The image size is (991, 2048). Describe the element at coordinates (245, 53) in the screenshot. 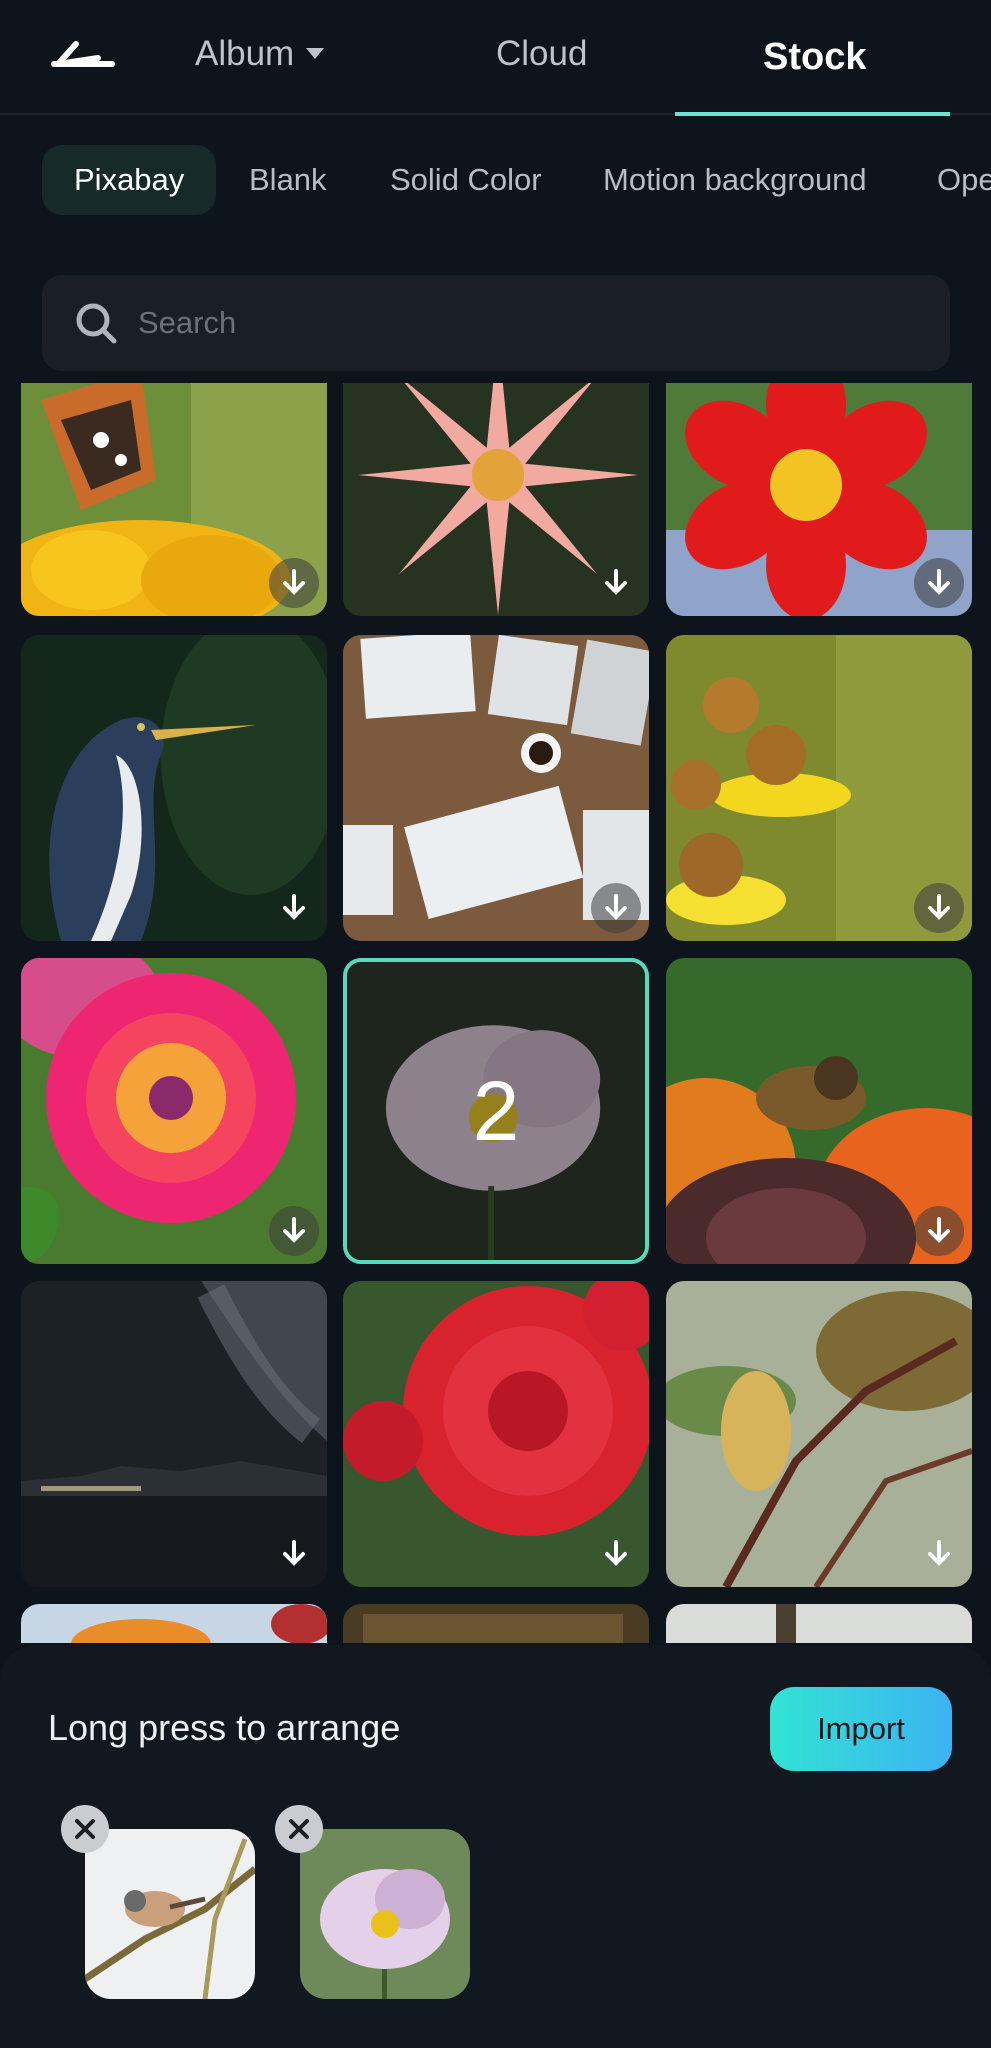

I see `tab-album-label: Album` at that location.